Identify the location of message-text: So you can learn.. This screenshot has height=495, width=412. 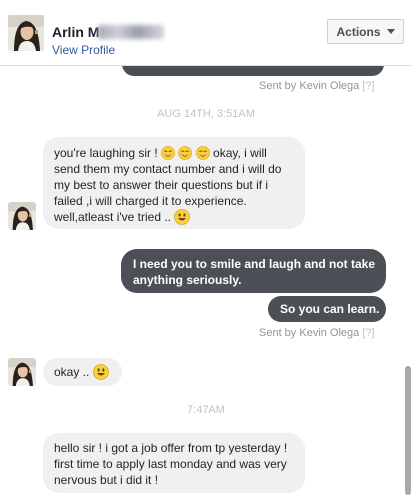
(330, 309).